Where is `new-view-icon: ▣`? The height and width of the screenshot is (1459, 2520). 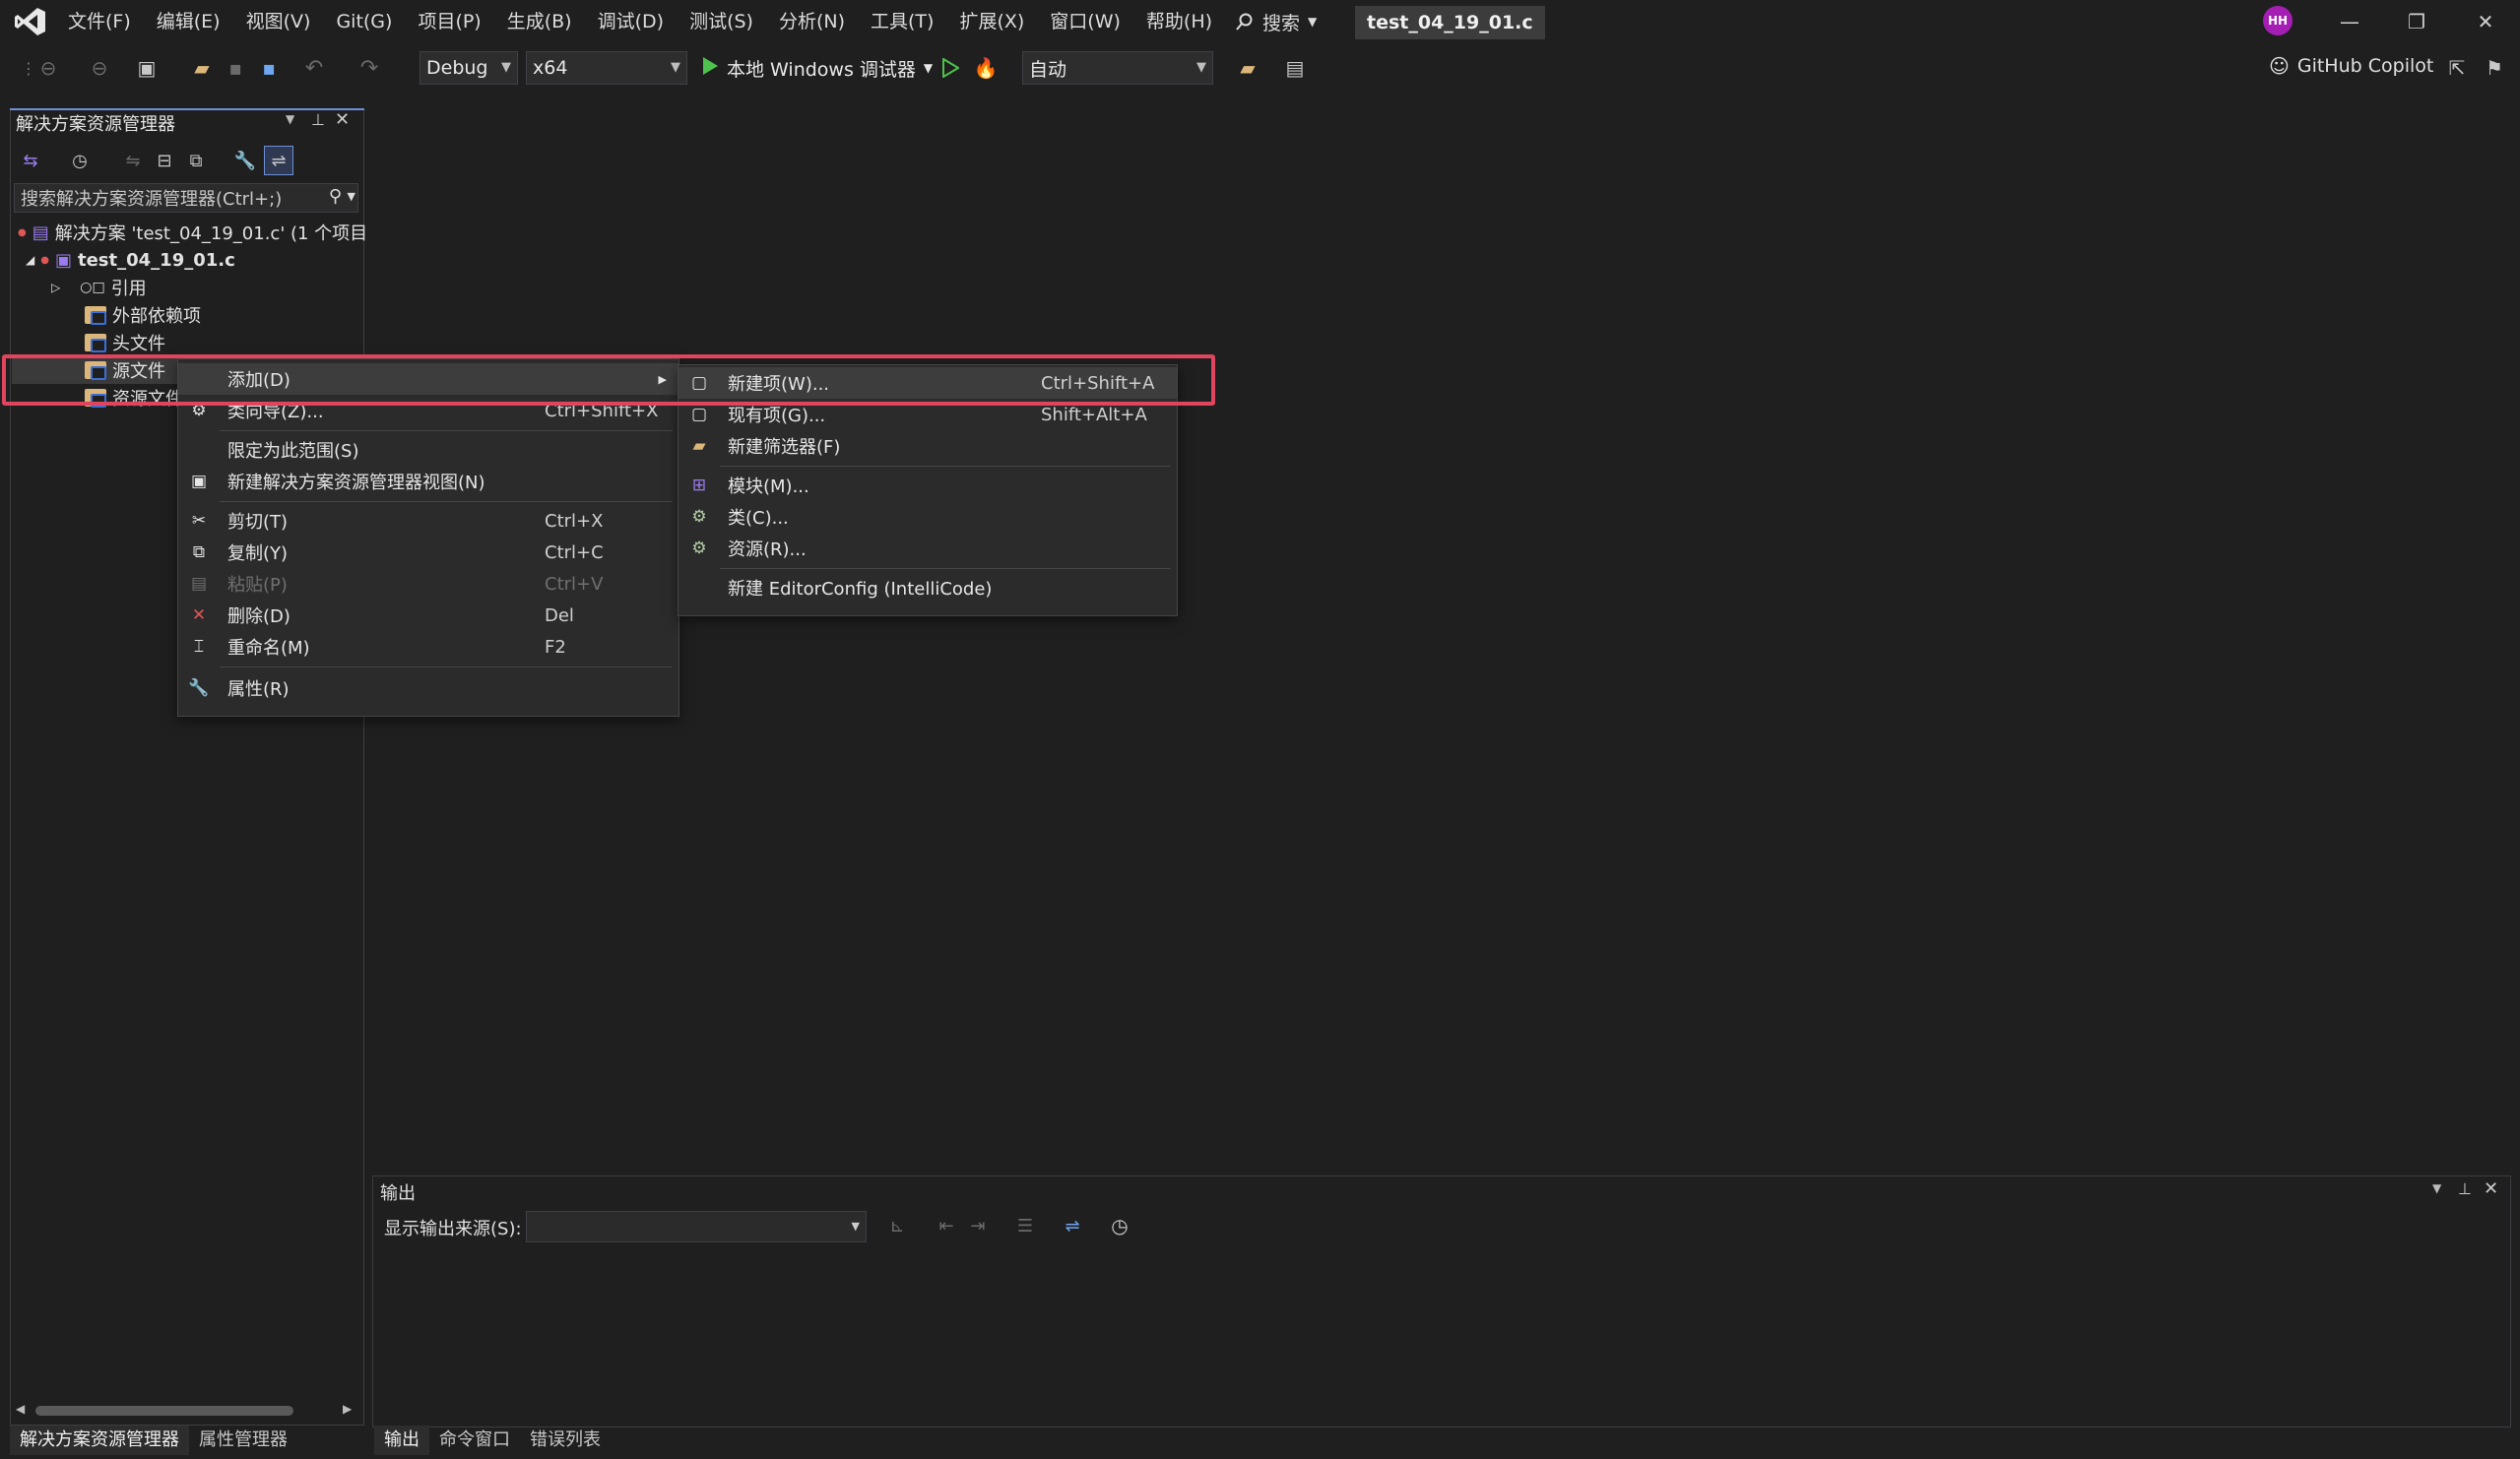
new-view-icon: ▣ is located at coordinates (199, 481).